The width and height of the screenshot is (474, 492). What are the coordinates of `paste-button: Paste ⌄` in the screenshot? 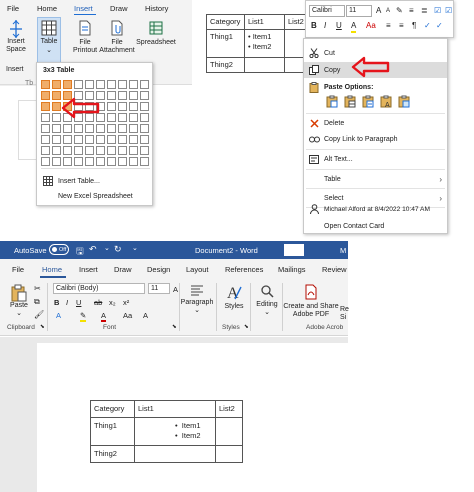 It's located at (19, 301).